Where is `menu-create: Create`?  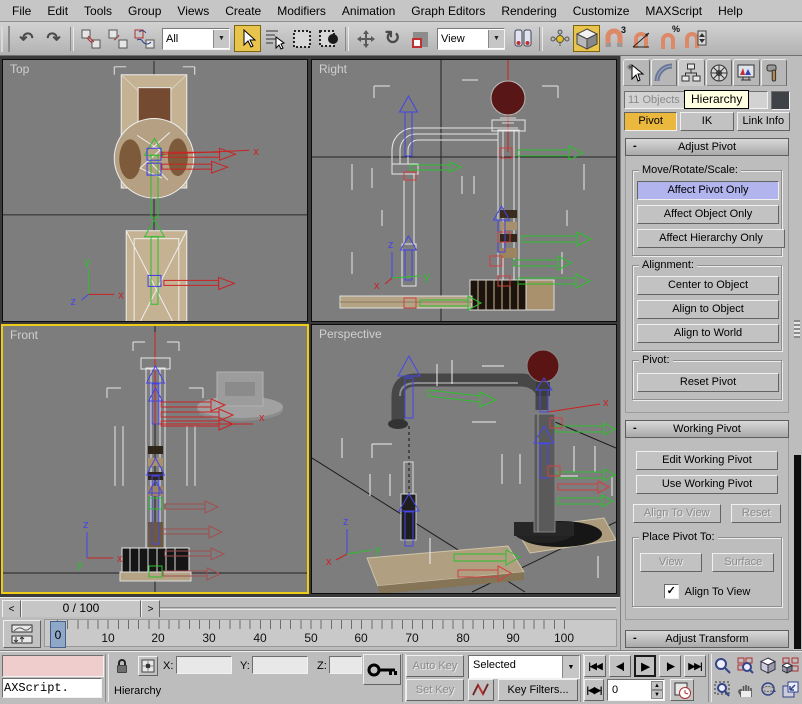 menu-create: Create is located at coordinates (243, 11).